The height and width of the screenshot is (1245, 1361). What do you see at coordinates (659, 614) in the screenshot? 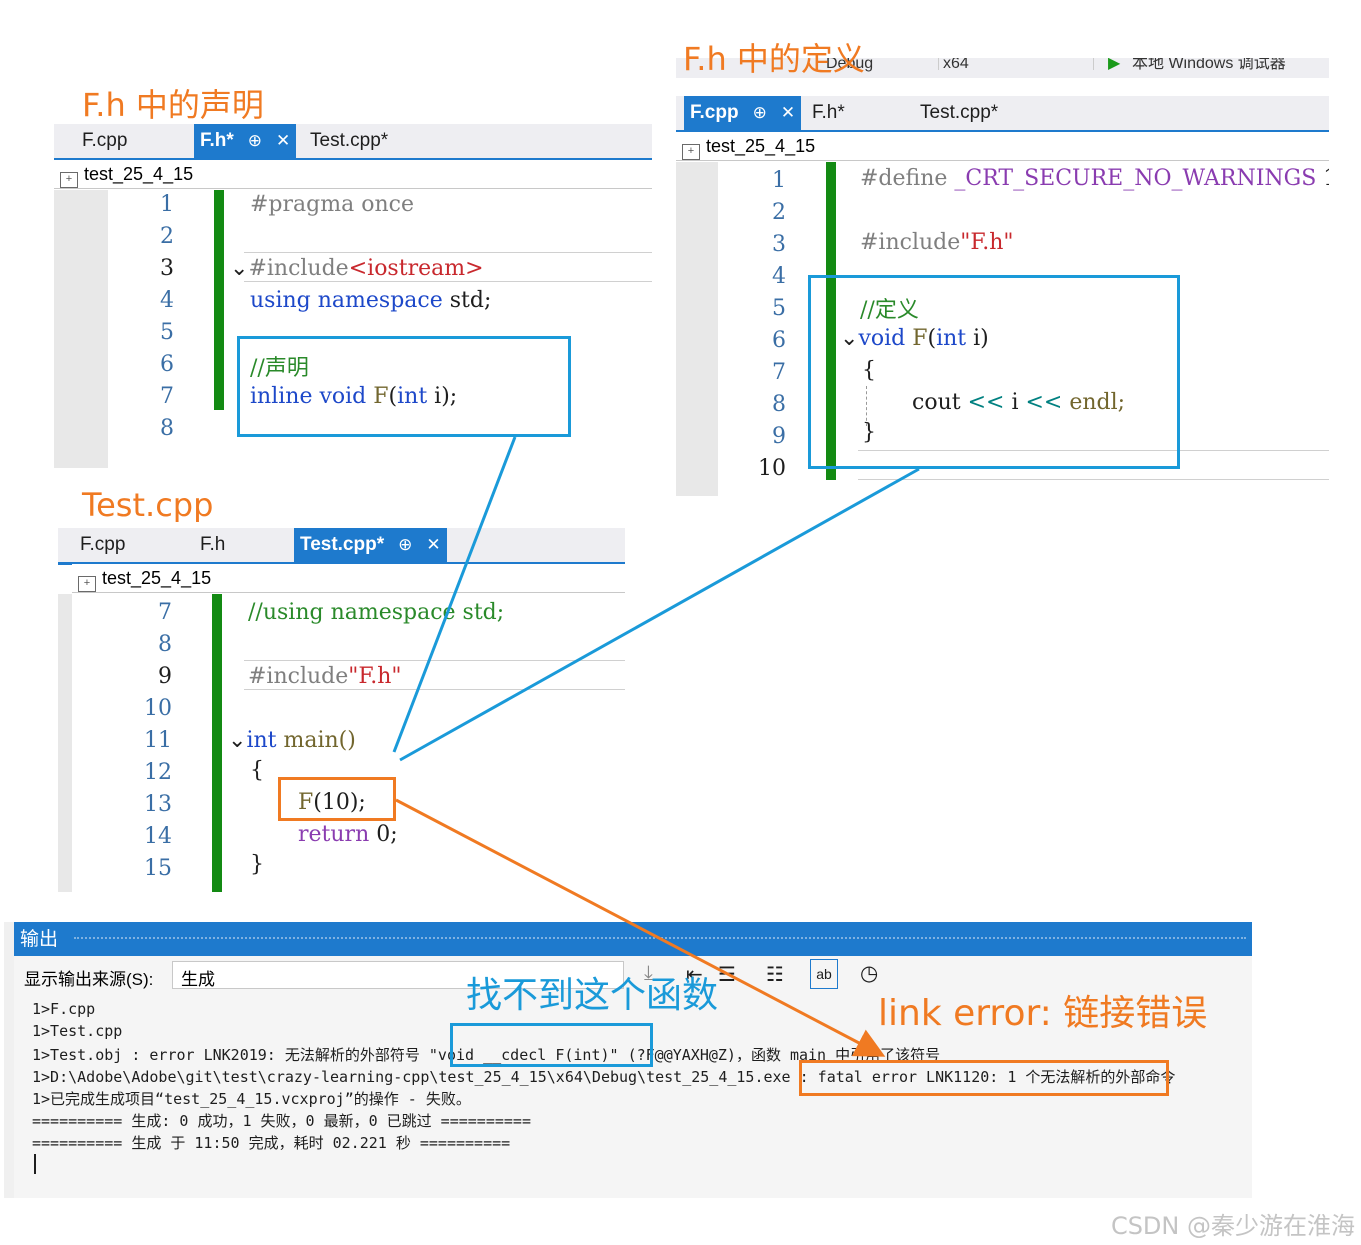
I see `def-to-call-line` at bounding box center [659, 614].